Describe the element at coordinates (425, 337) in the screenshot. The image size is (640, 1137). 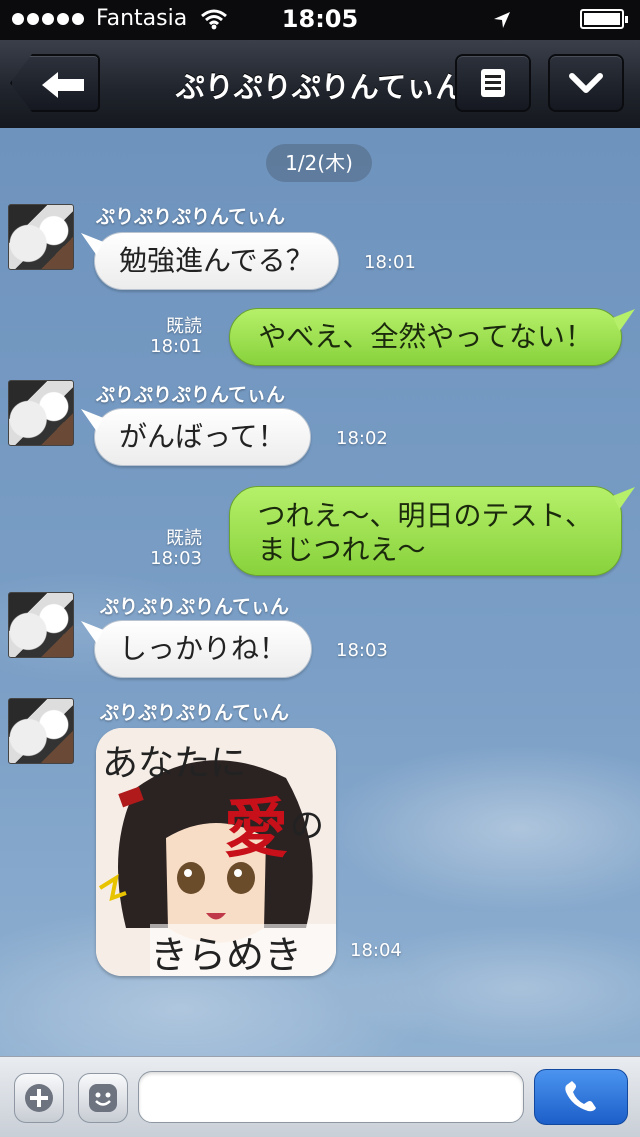
I see `outgoing-message-bubble: やべえ、全然やってない！` at that location.